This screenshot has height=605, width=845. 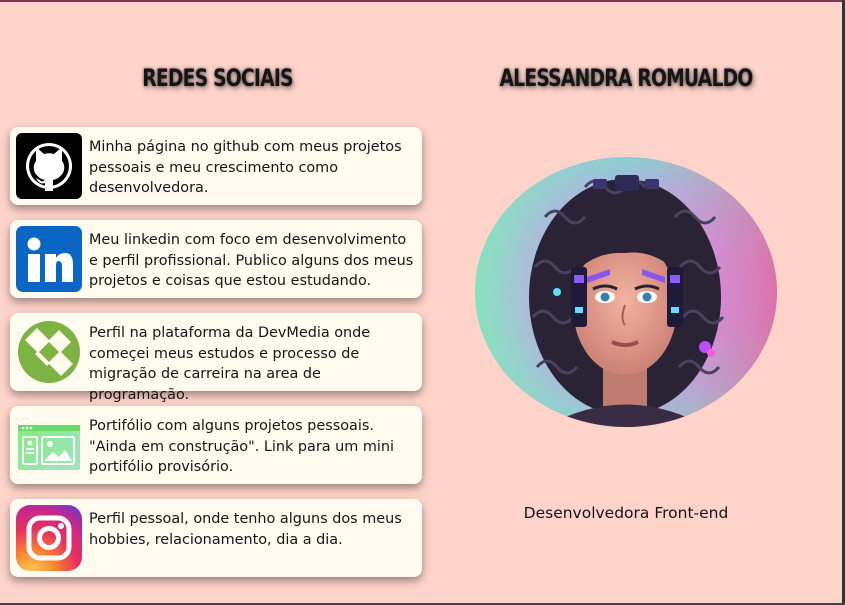 I want to click on window-top-border, so click(x=422, y=1).